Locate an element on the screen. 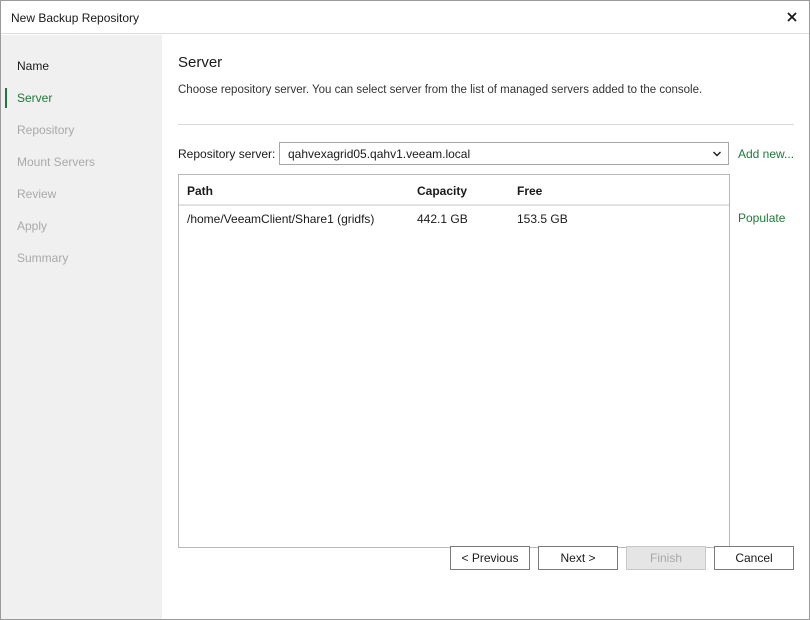 Image resolution: width=810 pixels, height=620 pixels. repository-server-dropdown: qahvexagrid05.qahv1.veeam.local is located at coordinates (504, 153).